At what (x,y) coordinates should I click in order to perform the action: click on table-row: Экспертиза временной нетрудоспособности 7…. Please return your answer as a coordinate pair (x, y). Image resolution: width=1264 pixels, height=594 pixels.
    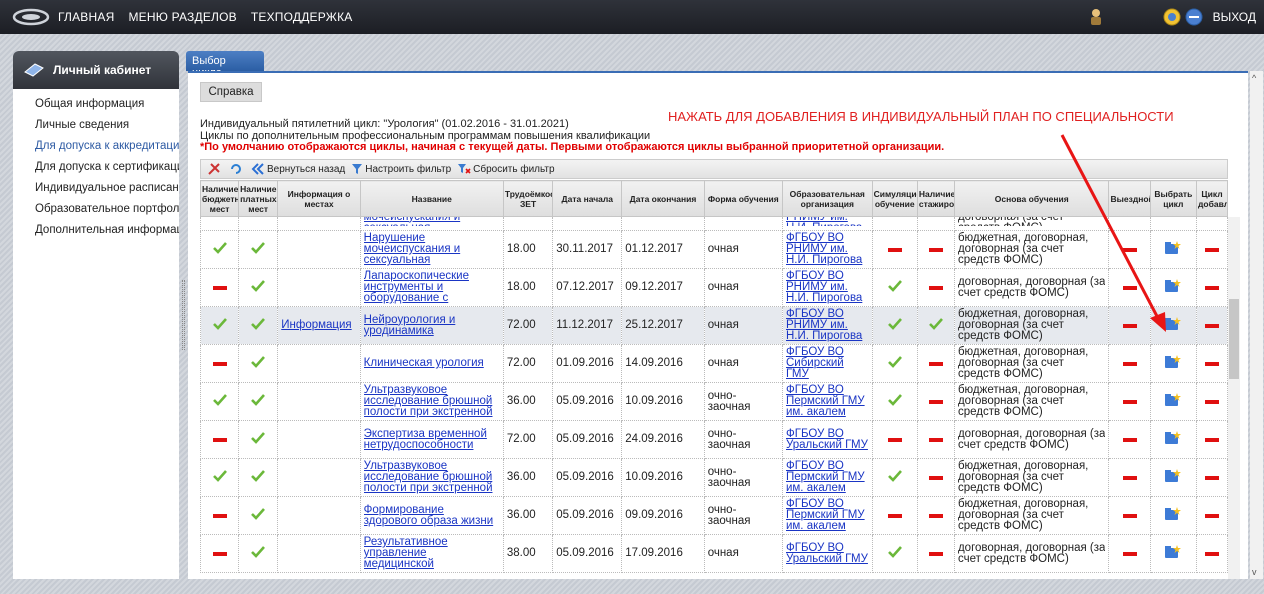
    Looking at the image, I should click on (713, 439).